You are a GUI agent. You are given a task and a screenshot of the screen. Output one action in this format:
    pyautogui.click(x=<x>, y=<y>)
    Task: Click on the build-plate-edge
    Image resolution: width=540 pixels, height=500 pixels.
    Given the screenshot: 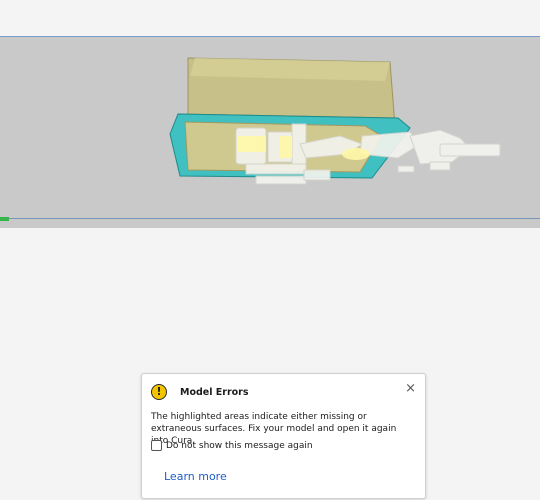 What is the action you would take?
    pyautogui.click(x=270, y=218)
    